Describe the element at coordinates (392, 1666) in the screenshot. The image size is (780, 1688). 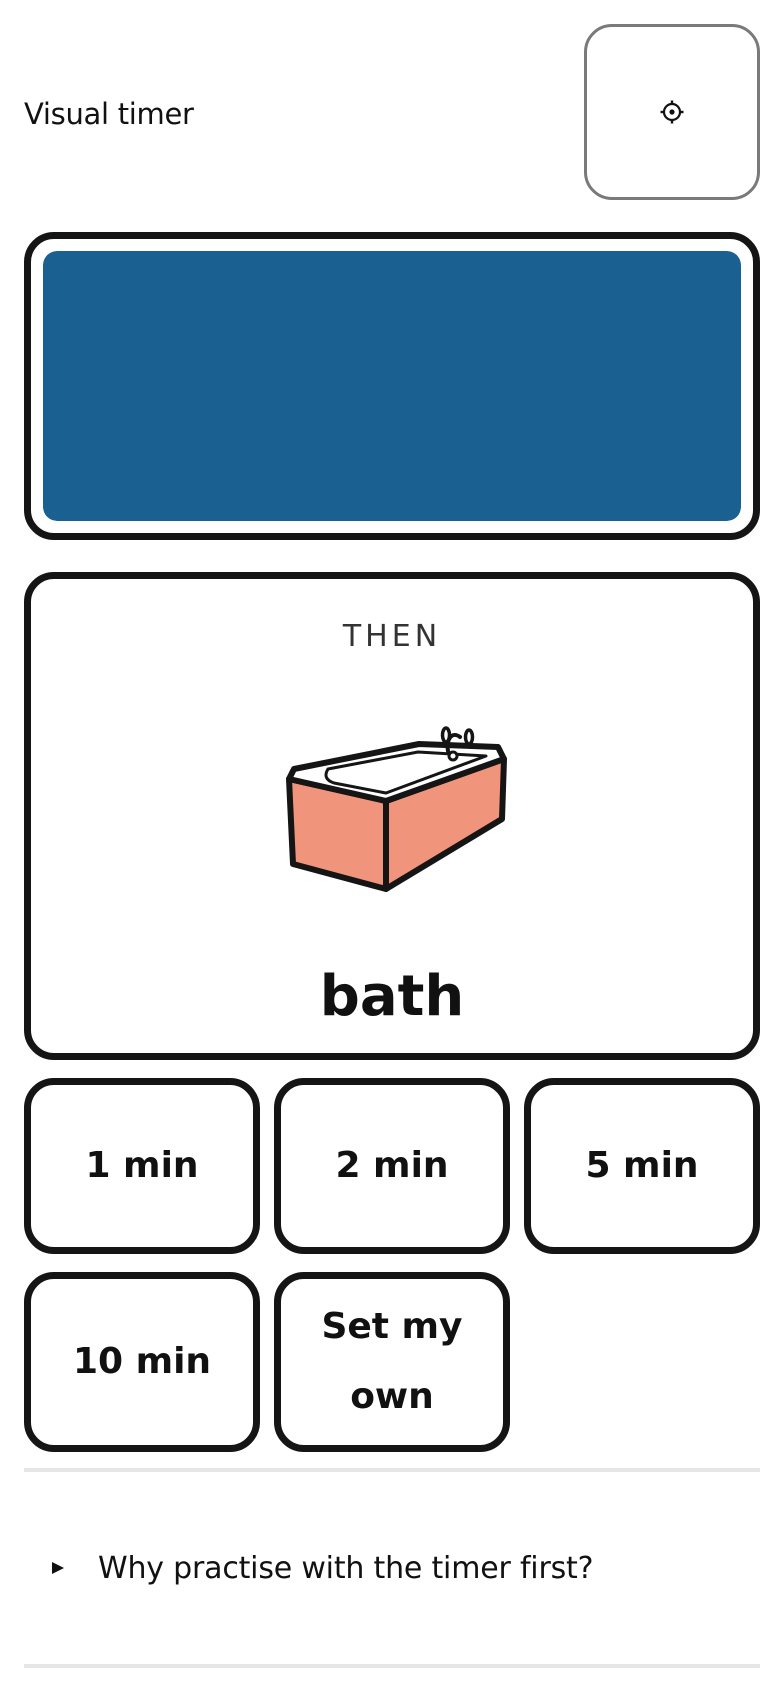
I see `divider` at that location.